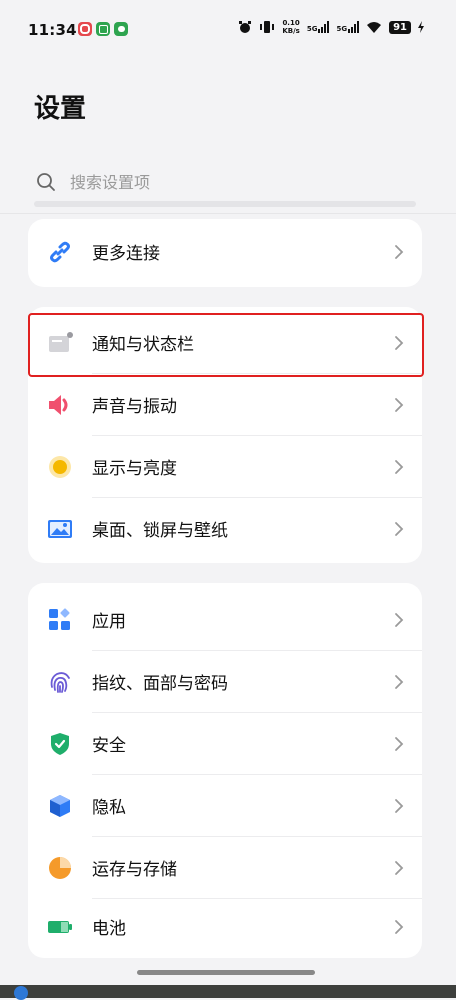  I want to click on settings-group-connections: 更多连接, so click(225, 253).